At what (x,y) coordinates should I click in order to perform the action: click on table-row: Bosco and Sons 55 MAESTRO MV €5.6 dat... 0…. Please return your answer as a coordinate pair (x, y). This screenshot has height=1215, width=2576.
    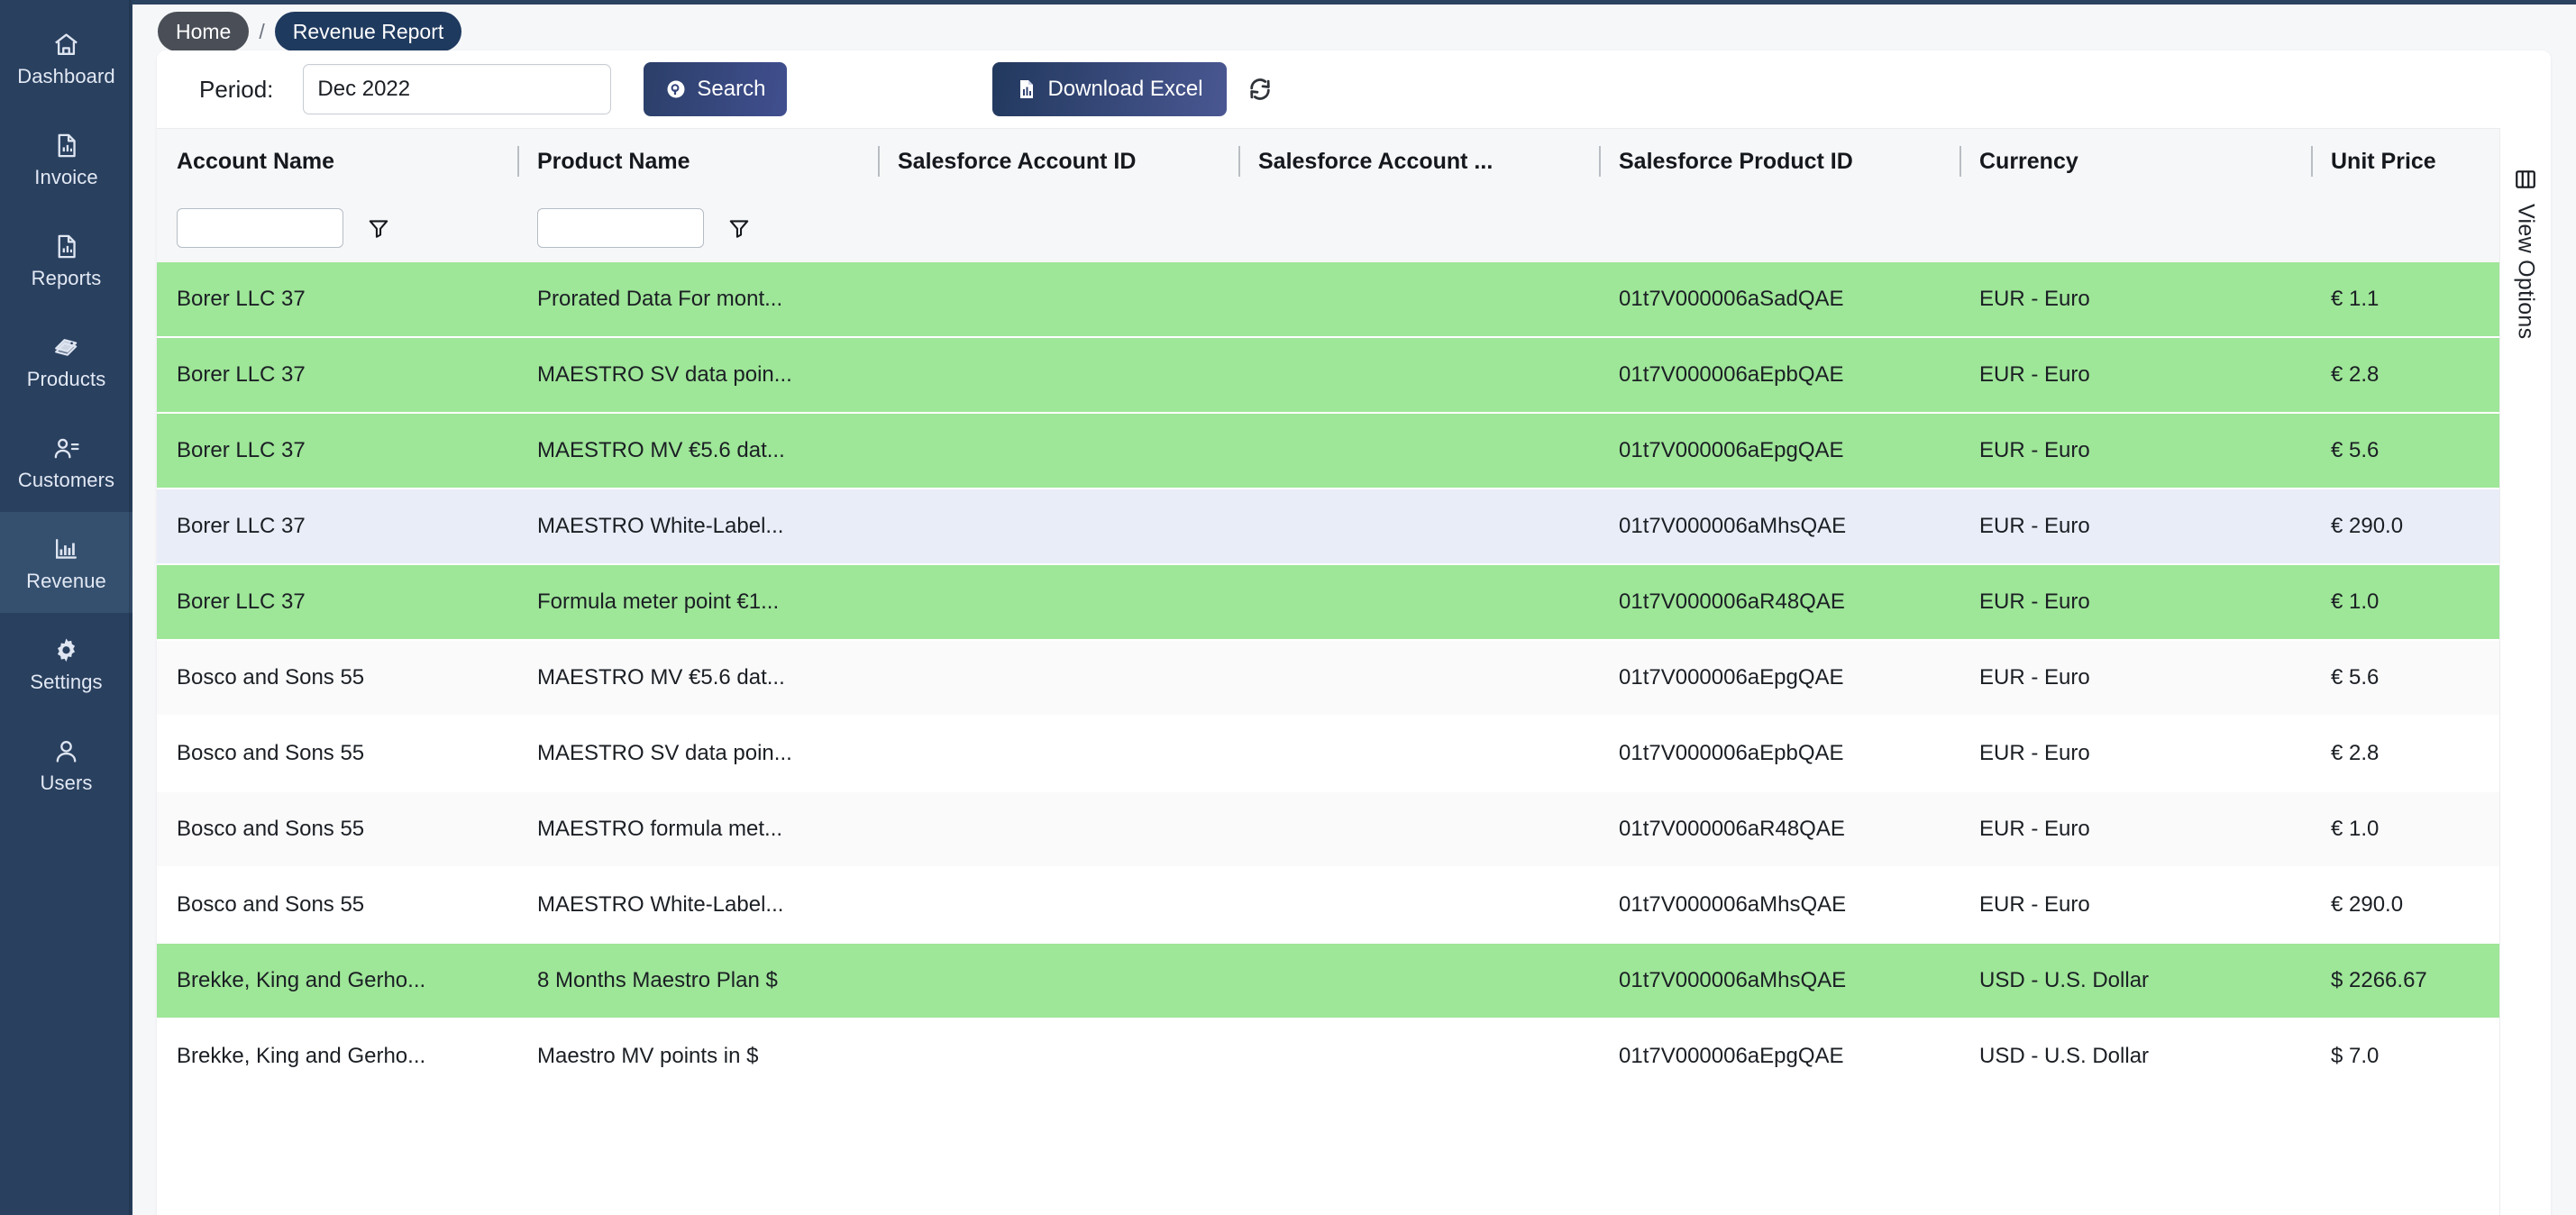
    Looking at the image, I should click on (1328, 679).